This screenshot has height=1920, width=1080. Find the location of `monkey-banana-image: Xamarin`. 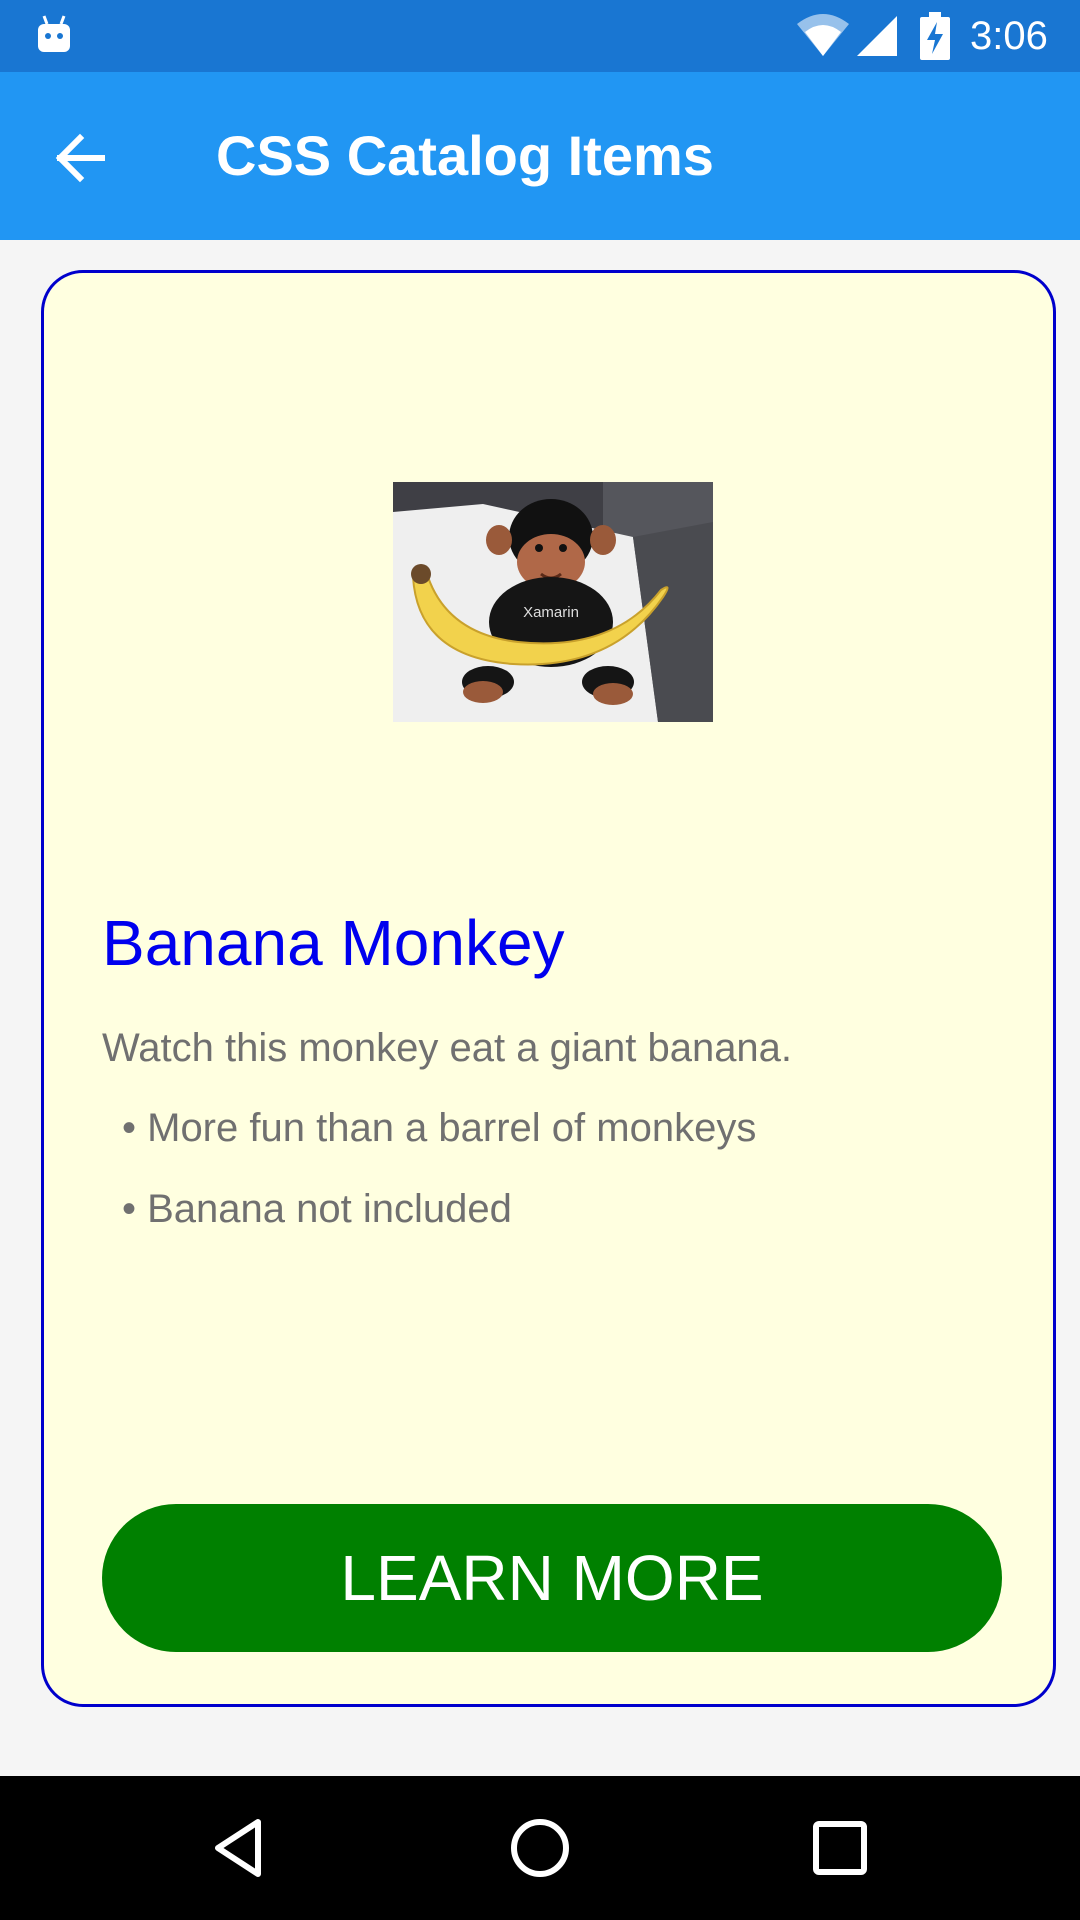

monkey-banana-image: Xamarin is located at coordinates (553, 602).